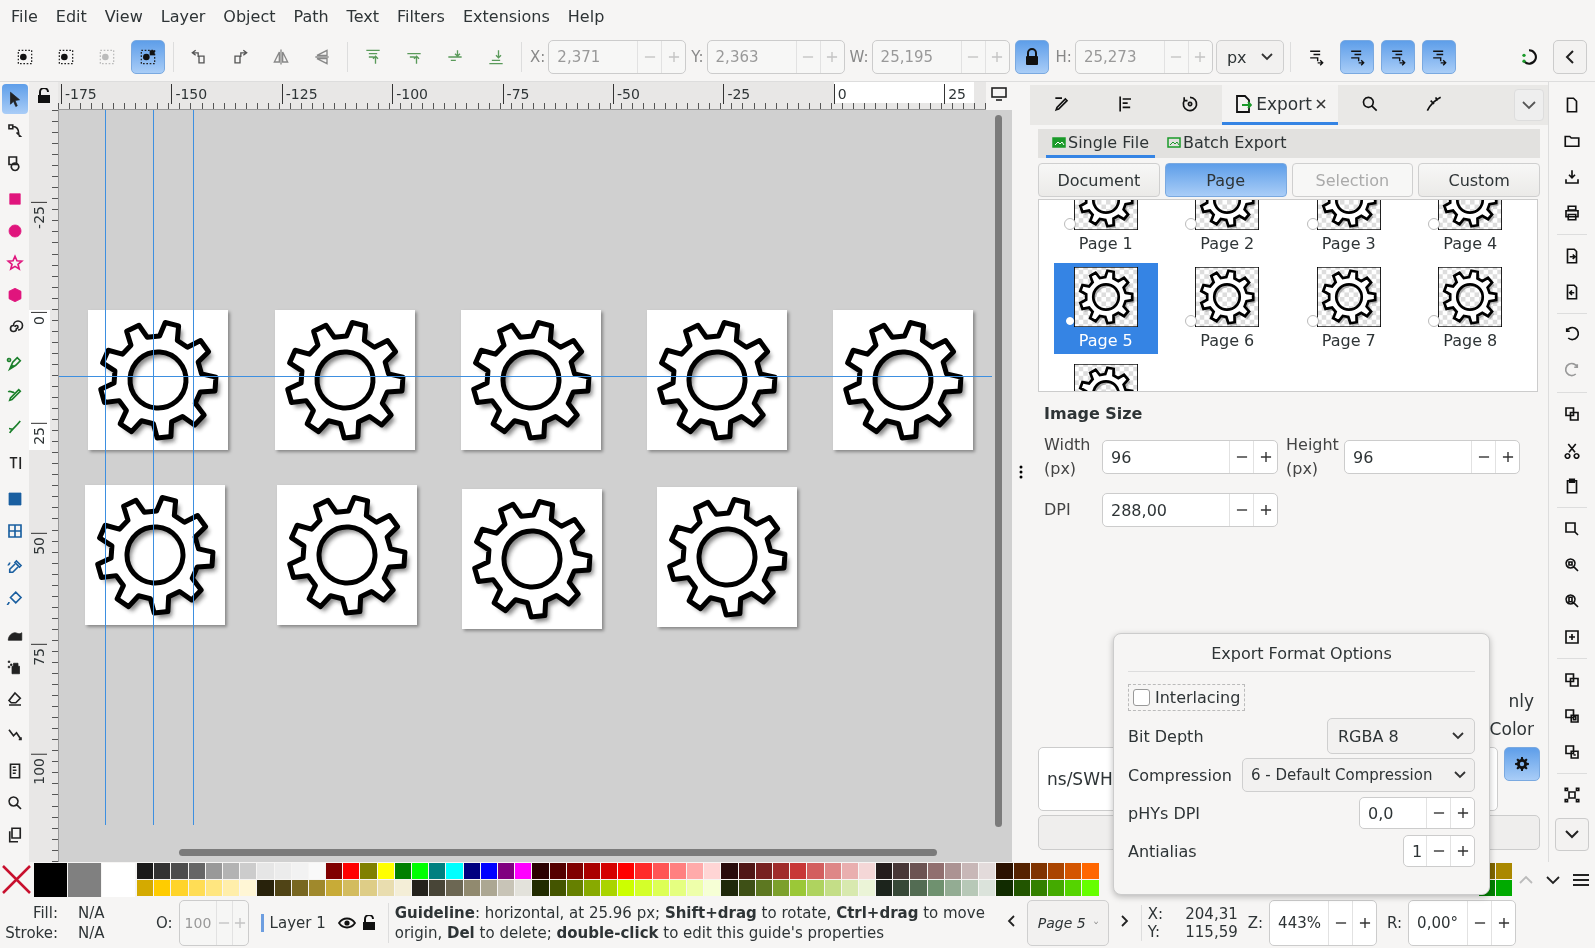  What do you see at coordinates (91, 912) in the screenshot?
I see `fill-value: N/A` at bounding box center [91, 912].